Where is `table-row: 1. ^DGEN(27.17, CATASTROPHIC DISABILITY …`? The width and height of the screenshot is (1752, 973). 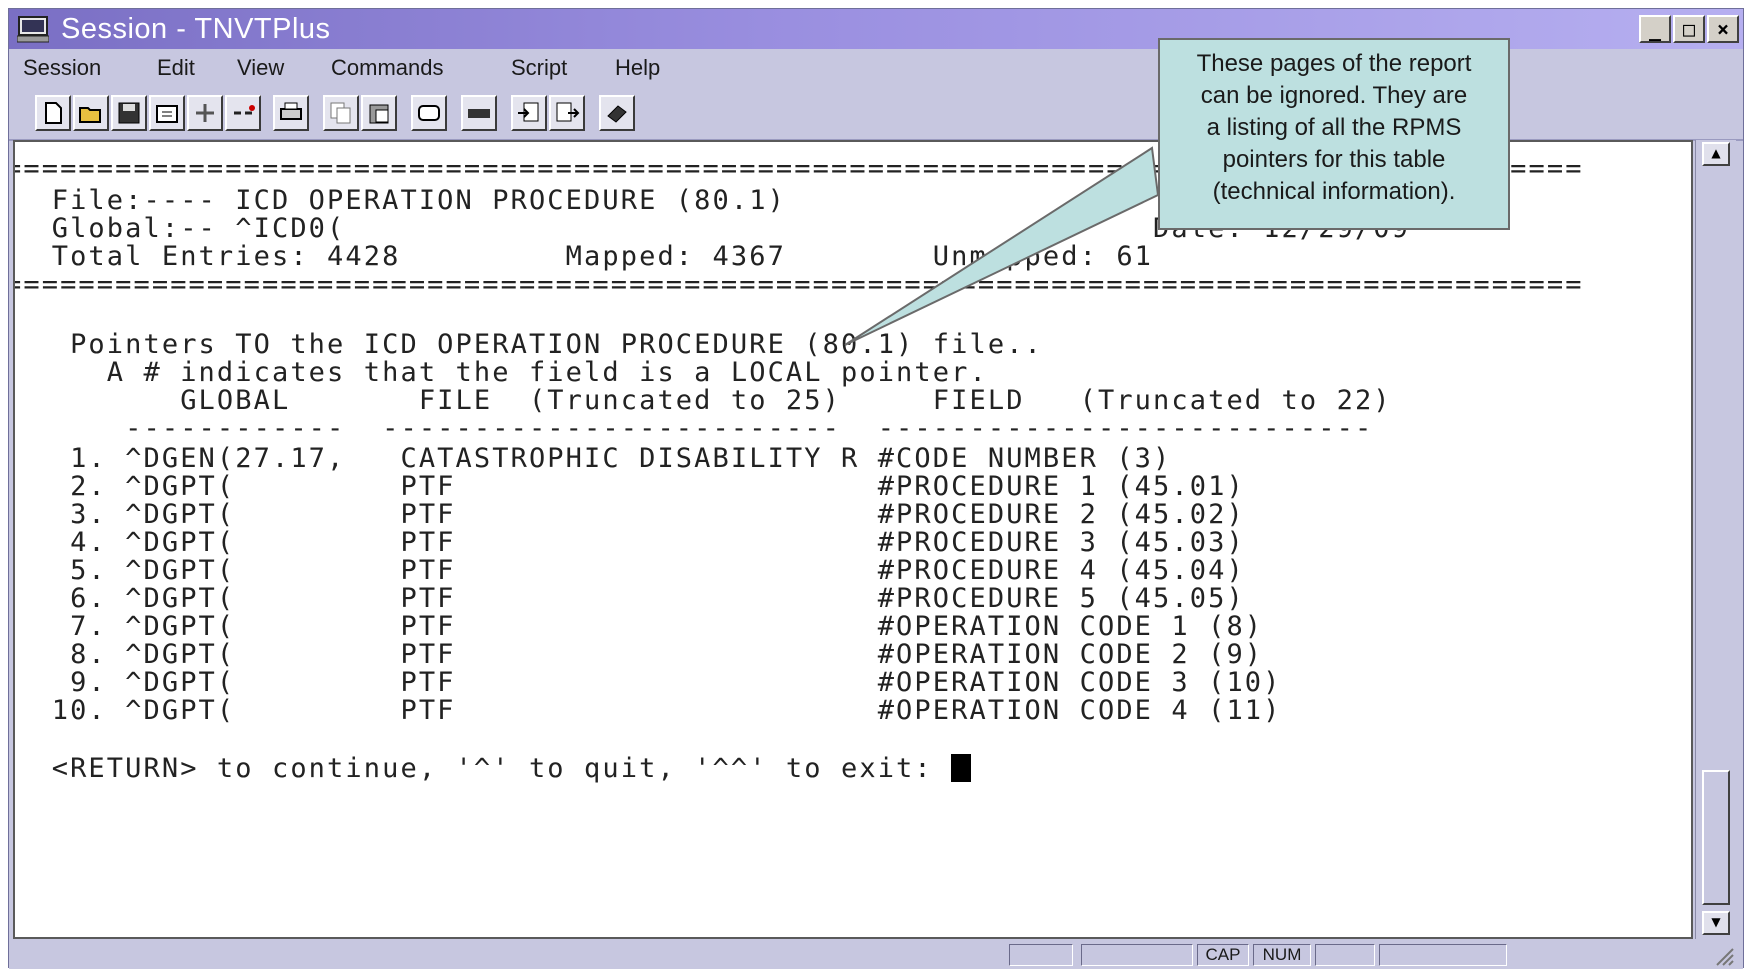 table-row: 1. ^DGEN(27.17, CATASTROPHIC DISABILITY … is located at coordinates (593, 458).